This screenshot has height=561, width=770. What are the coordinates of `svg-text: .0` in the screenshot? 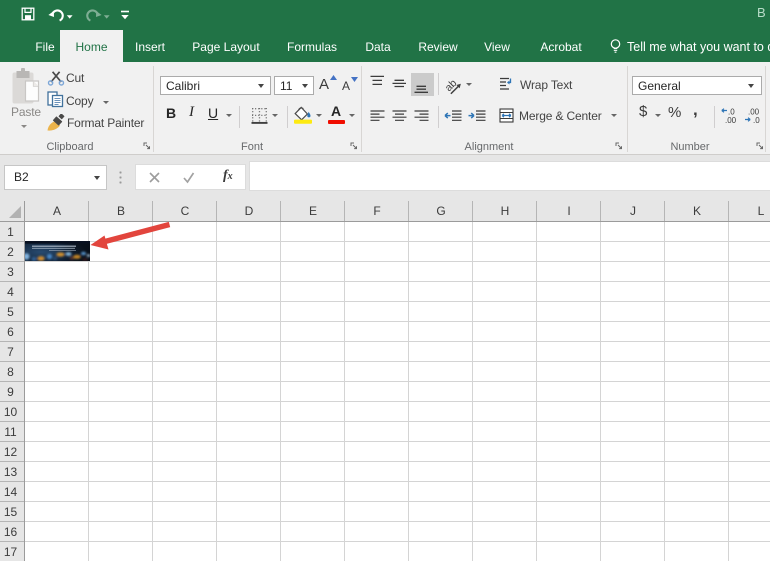 It's located at (756, 120).